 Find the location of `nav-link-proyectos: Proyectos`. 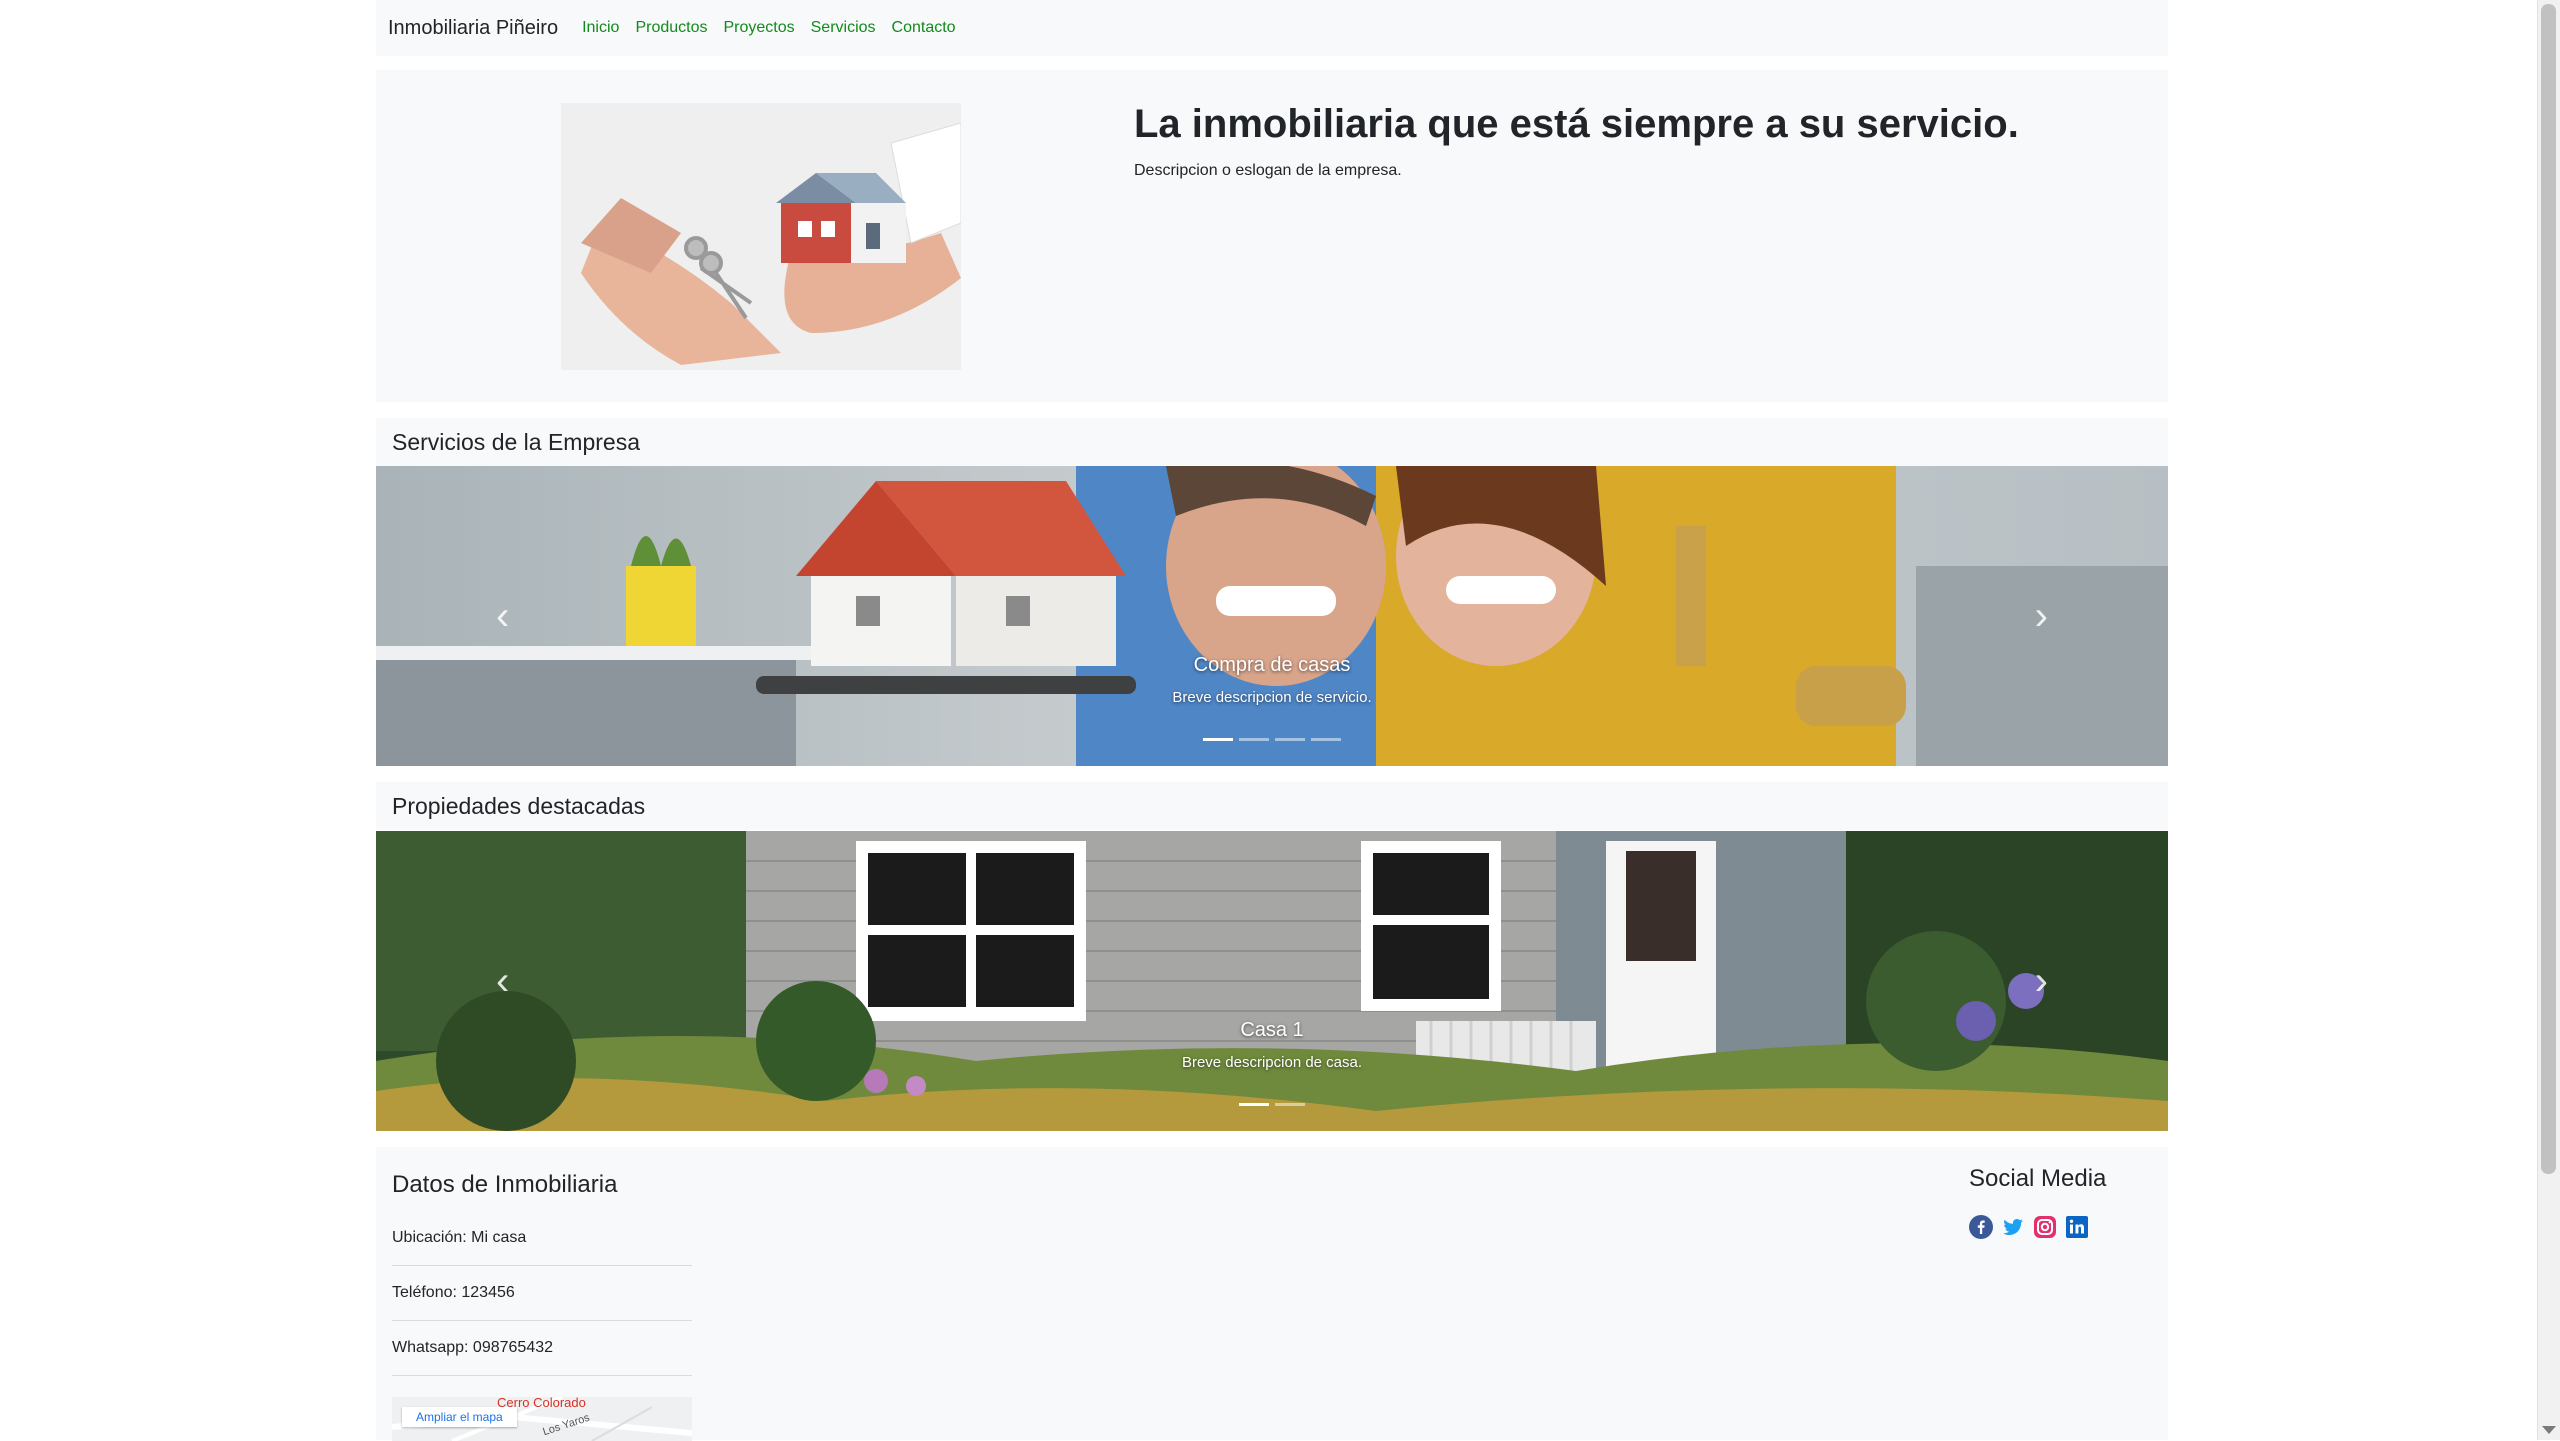

nav-link-proyectos: Proyectos is located at coordinates (758, 28).